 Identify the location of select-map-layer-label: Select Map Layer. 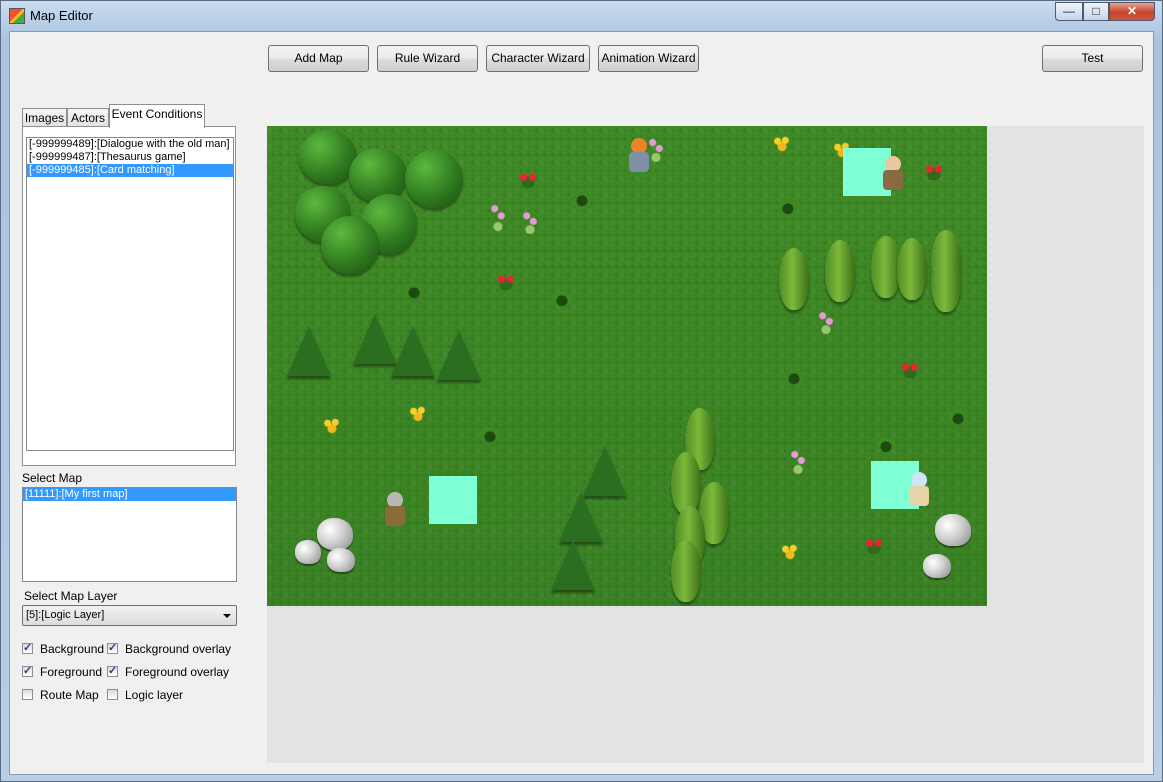
(71, 596).